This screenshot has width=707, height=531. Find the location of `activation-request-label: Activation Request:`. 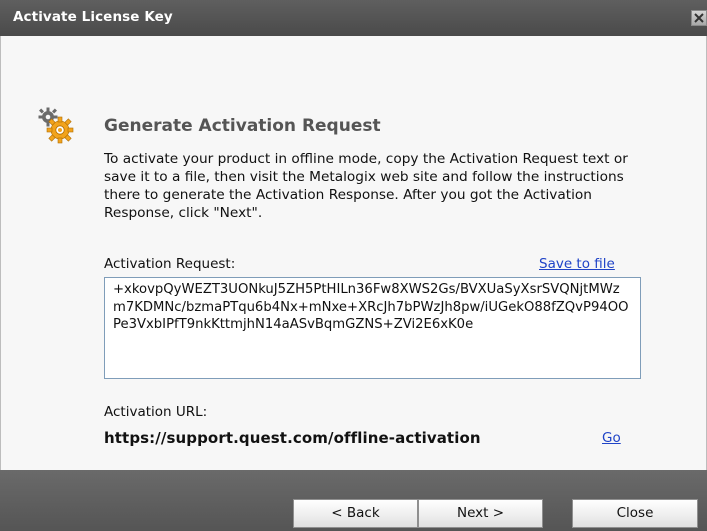

activation-request-label: Activation Request: is located at coordinates (170, 264).